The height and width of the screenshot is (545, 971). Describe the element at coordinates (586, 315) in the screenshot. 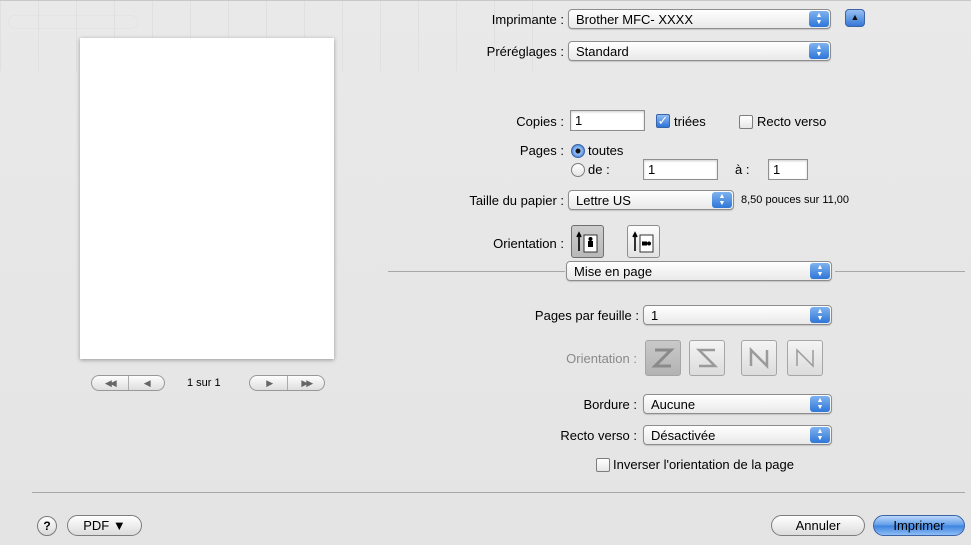

I see `pages-per-sheet-label: Pages par feuille :` at that location.